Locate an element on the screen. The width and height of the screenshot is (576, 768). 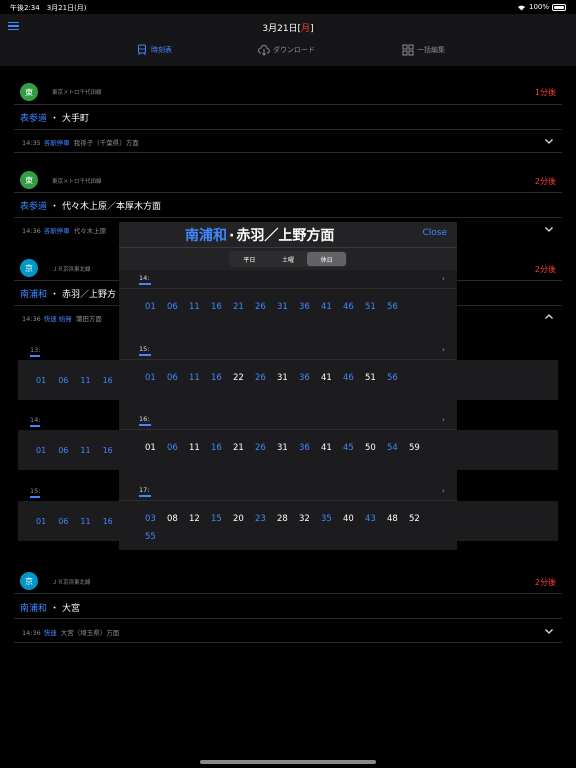
minute: 23 is located at coordinates (260, 519).